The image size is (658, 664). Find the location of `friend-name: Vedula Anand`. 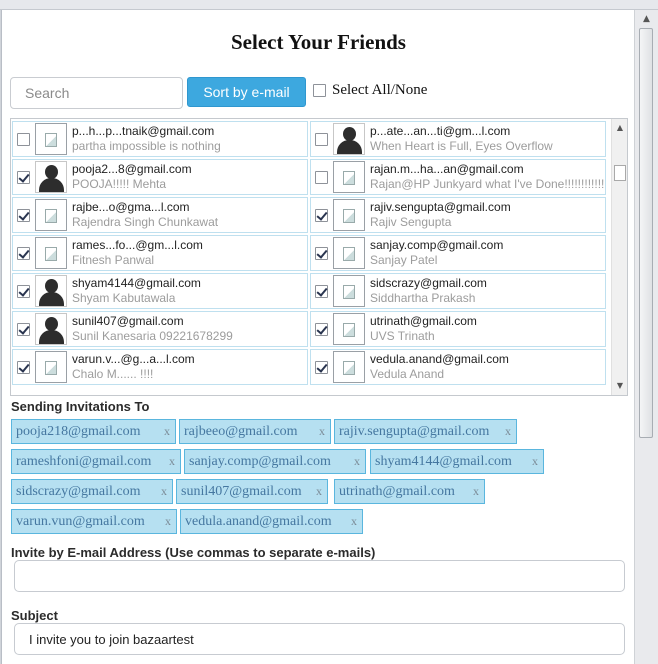

friend-name: Vedula Anand is located at coordinates (407, 374).